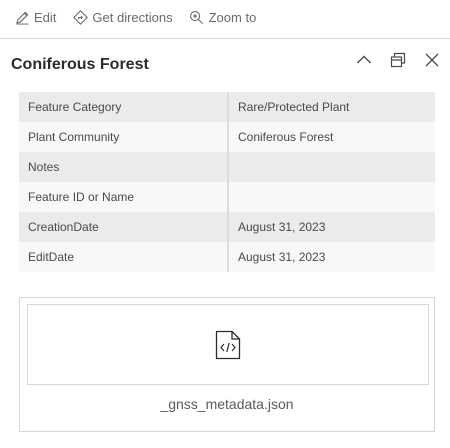 The height and width of the screenshot is (448, 450). What do you see at coordinates (197, 17) in the screenshot?
I see `zoom-icon` at bounding box center [197, 17].